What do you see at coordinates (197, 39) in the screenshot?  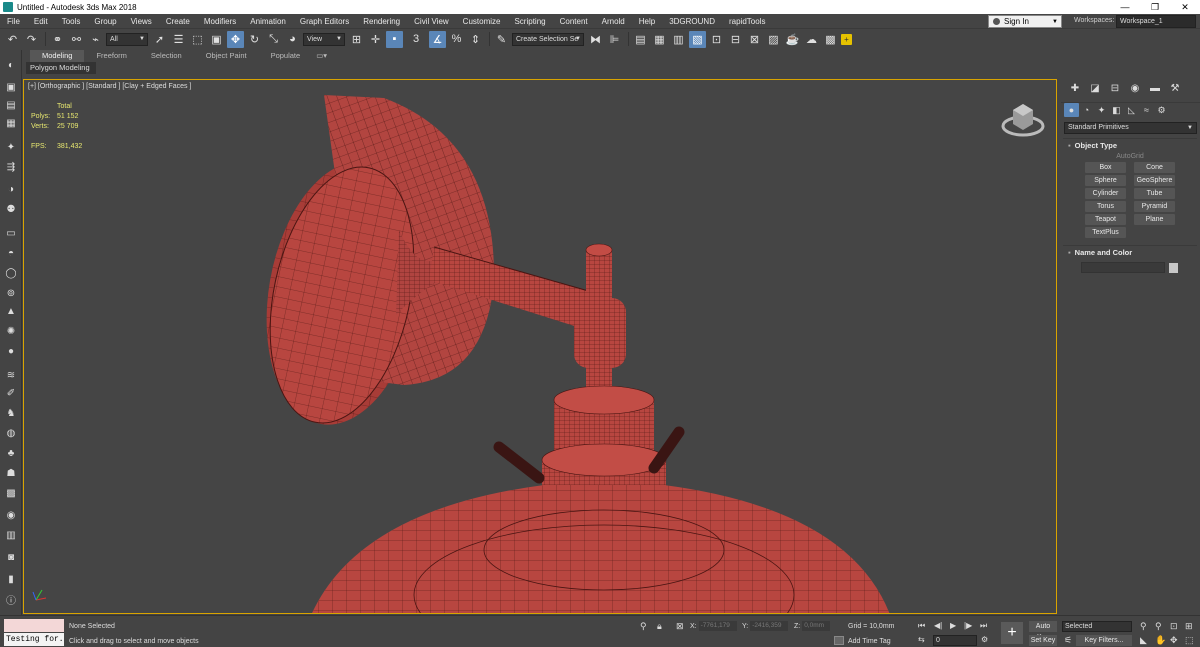 I see `rect-selection-icon: ⬚` at bounding box center [197, 39].